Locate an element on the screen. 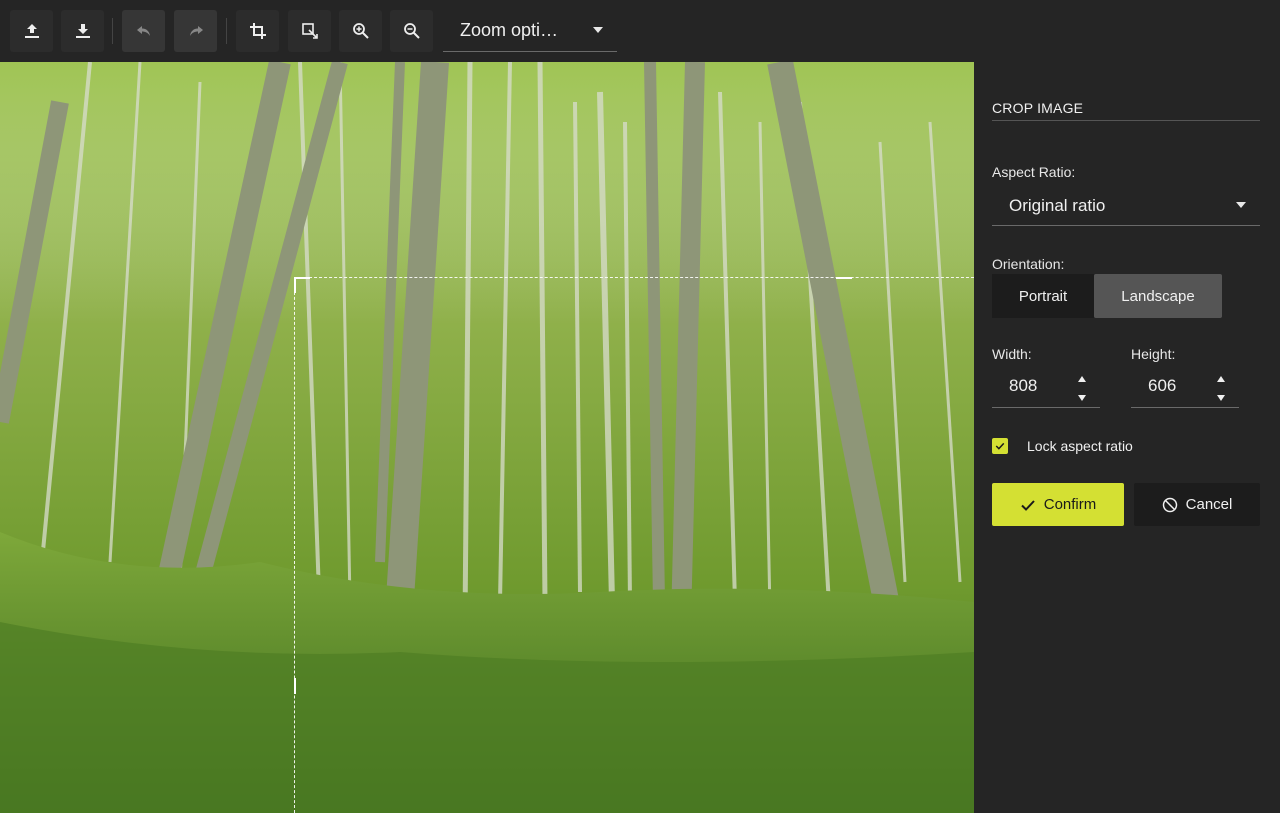 This screenshot has width=1280, height=813. width-input: 808 is located at coordinates (1046, 386).